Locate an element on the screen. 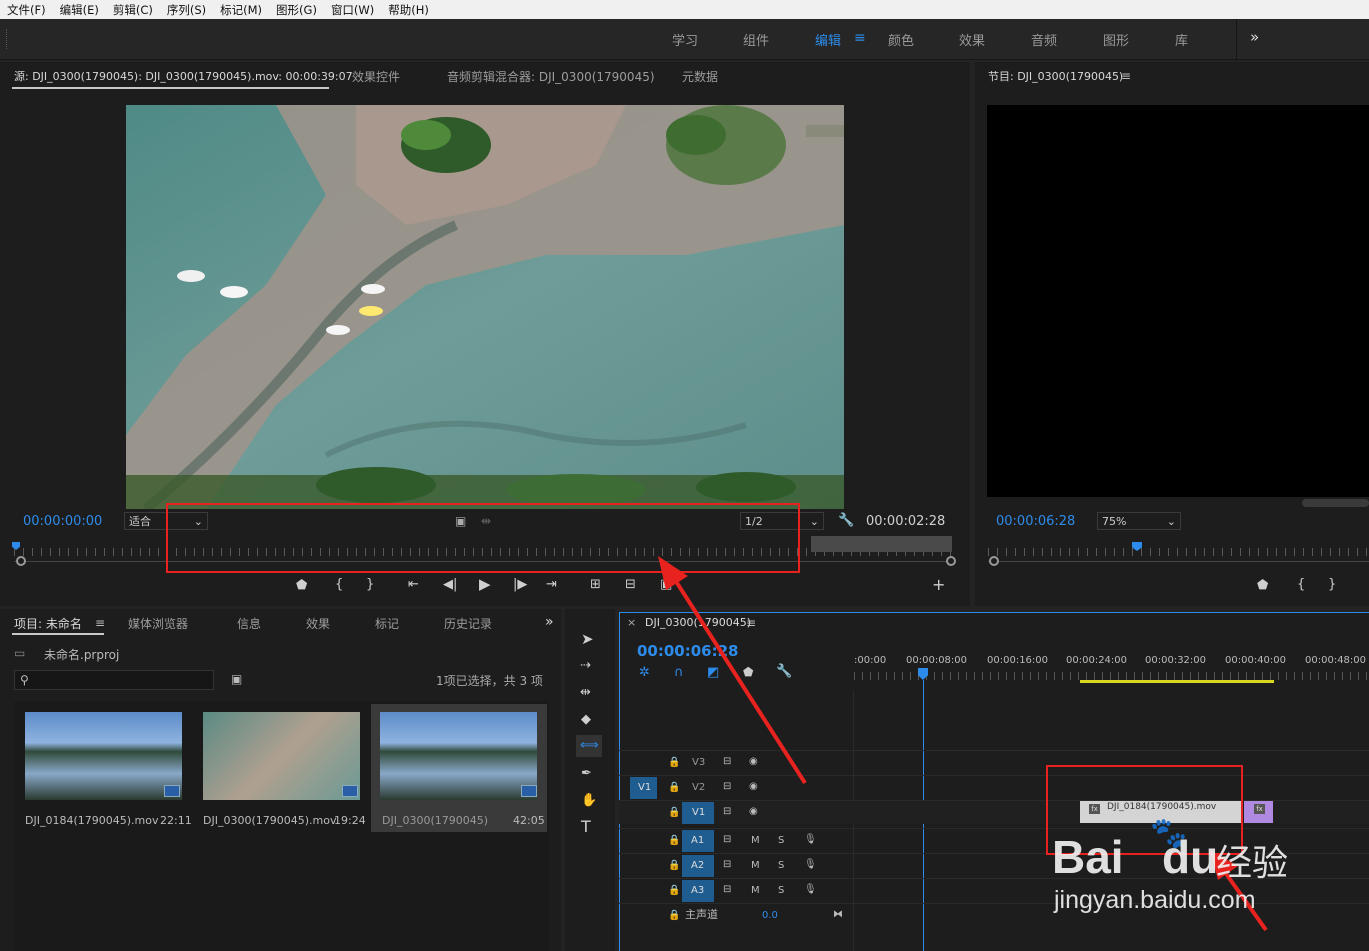 The image size is (1369, 951). watermark-brand-2: du is located at coordinates (1190, 857).